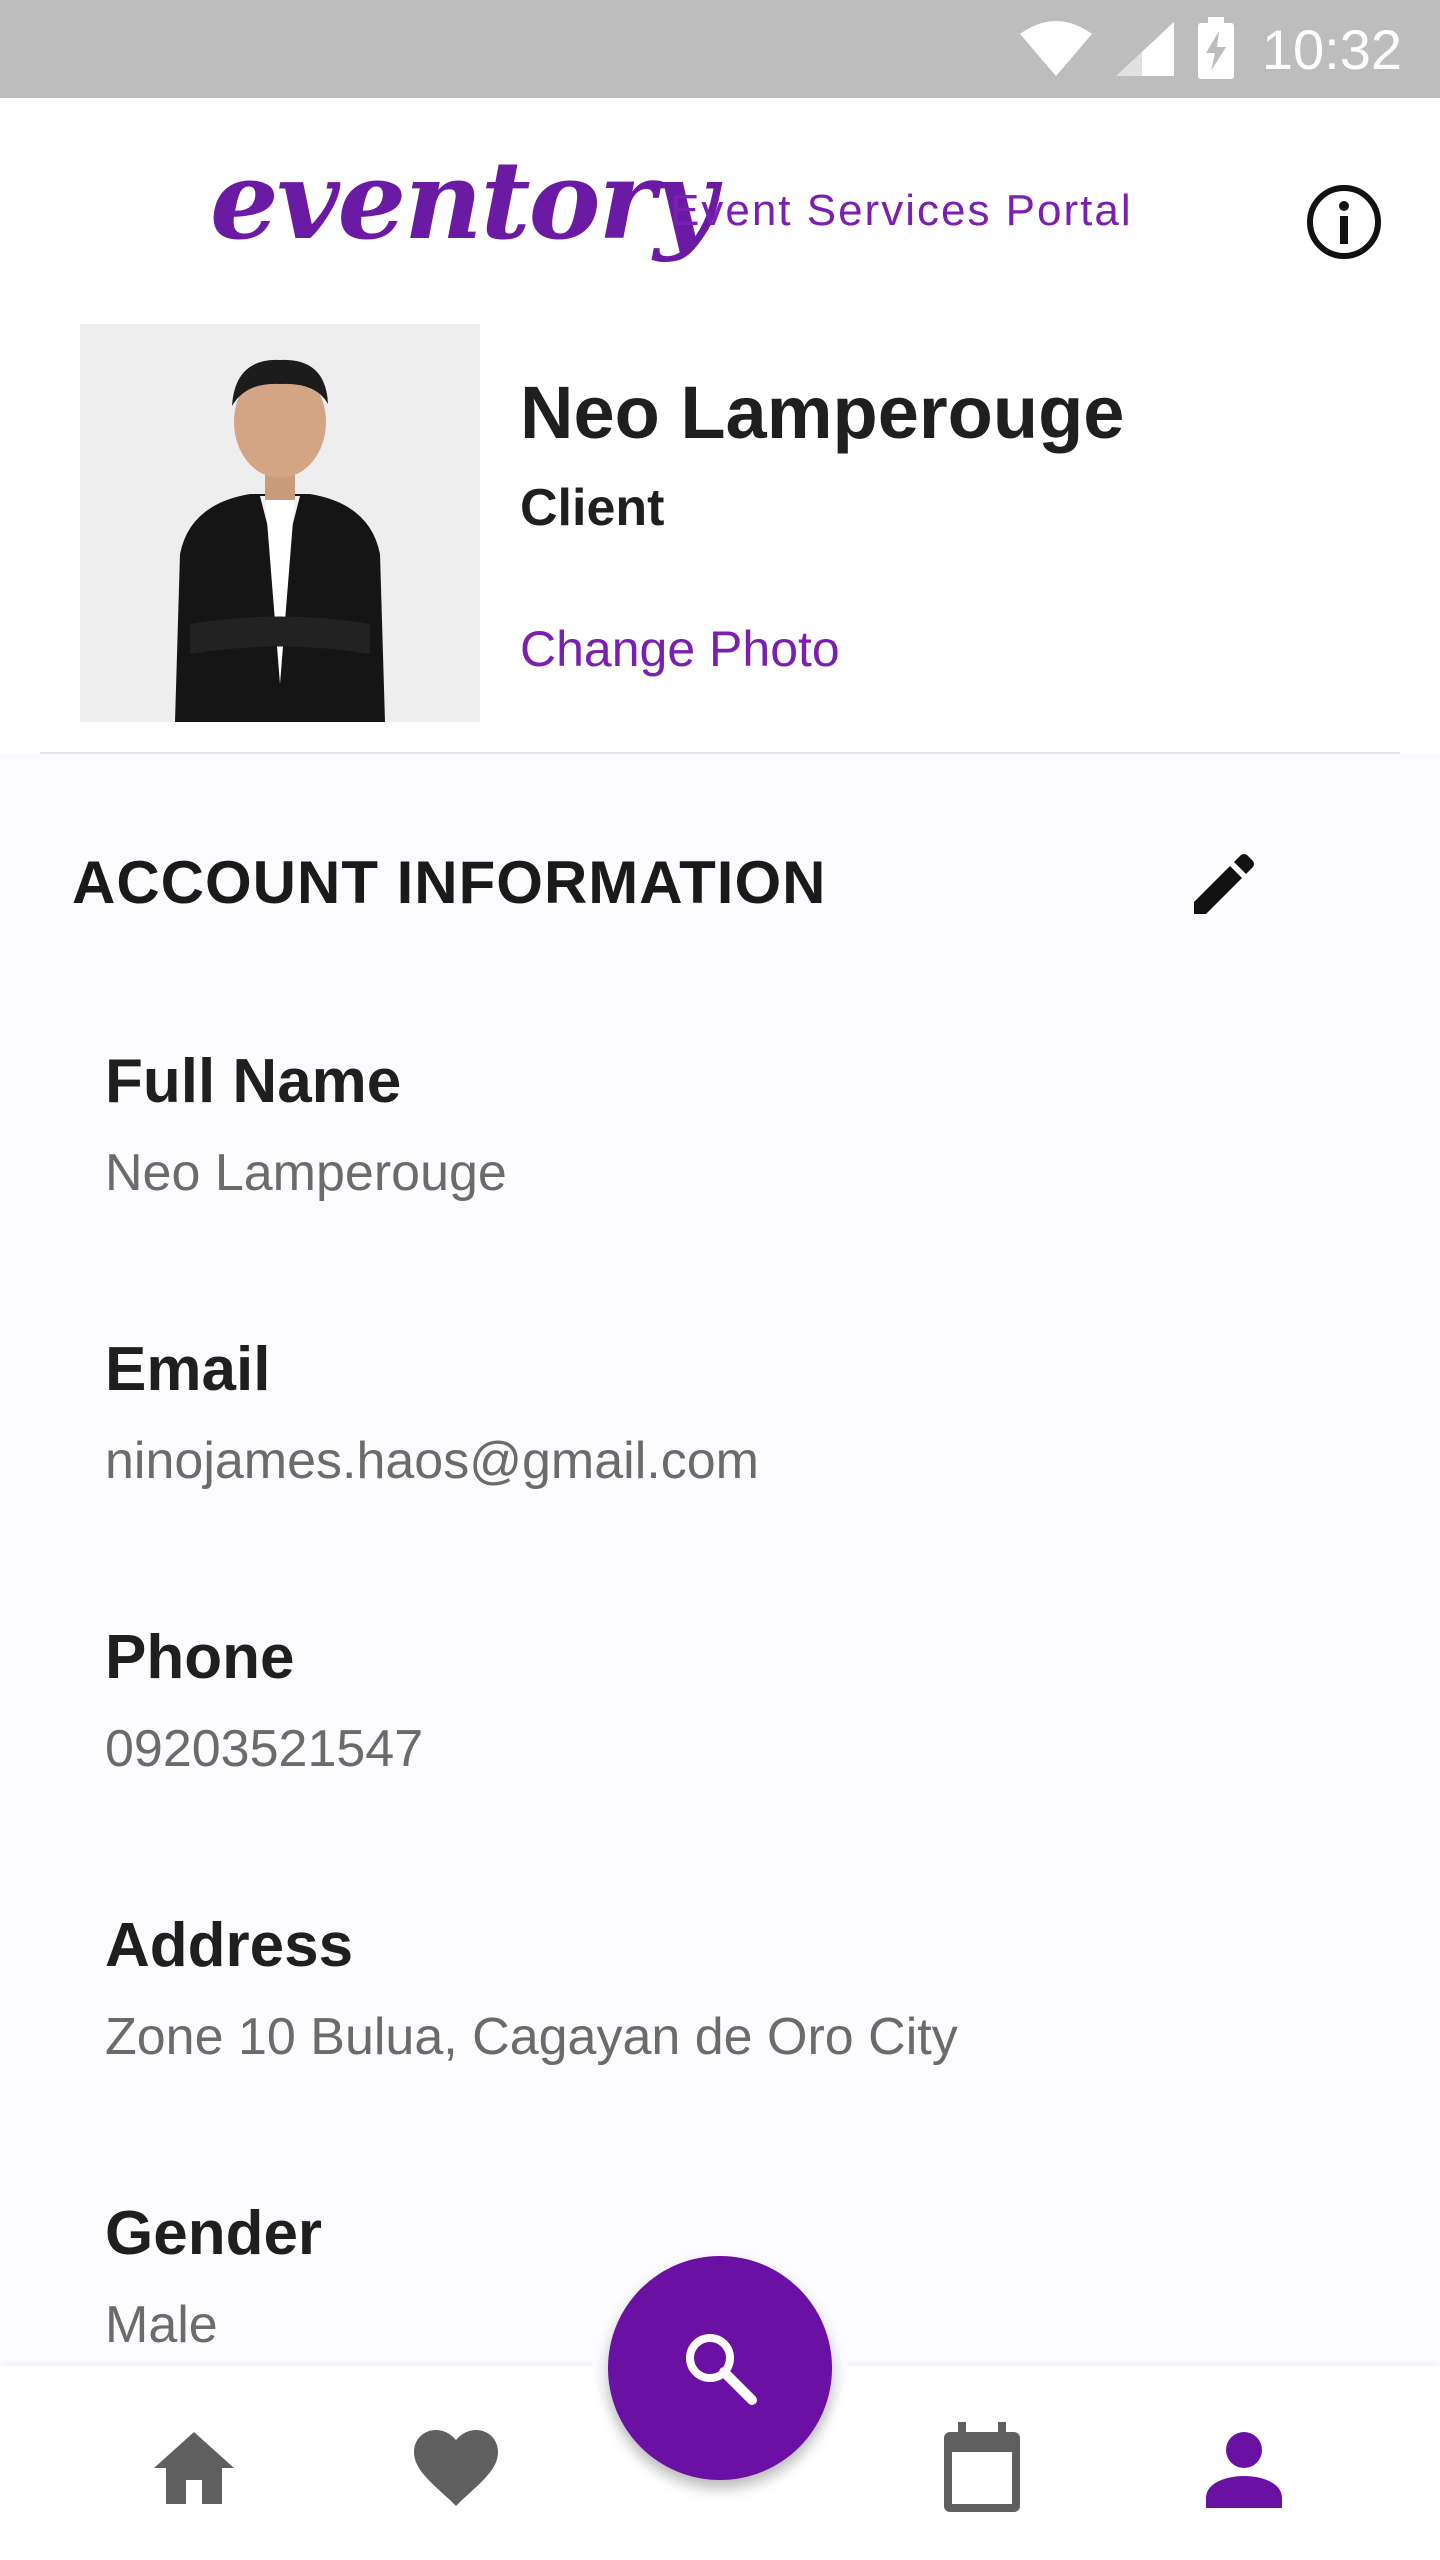  I want to click on heart-icon, so click(456, 2468).